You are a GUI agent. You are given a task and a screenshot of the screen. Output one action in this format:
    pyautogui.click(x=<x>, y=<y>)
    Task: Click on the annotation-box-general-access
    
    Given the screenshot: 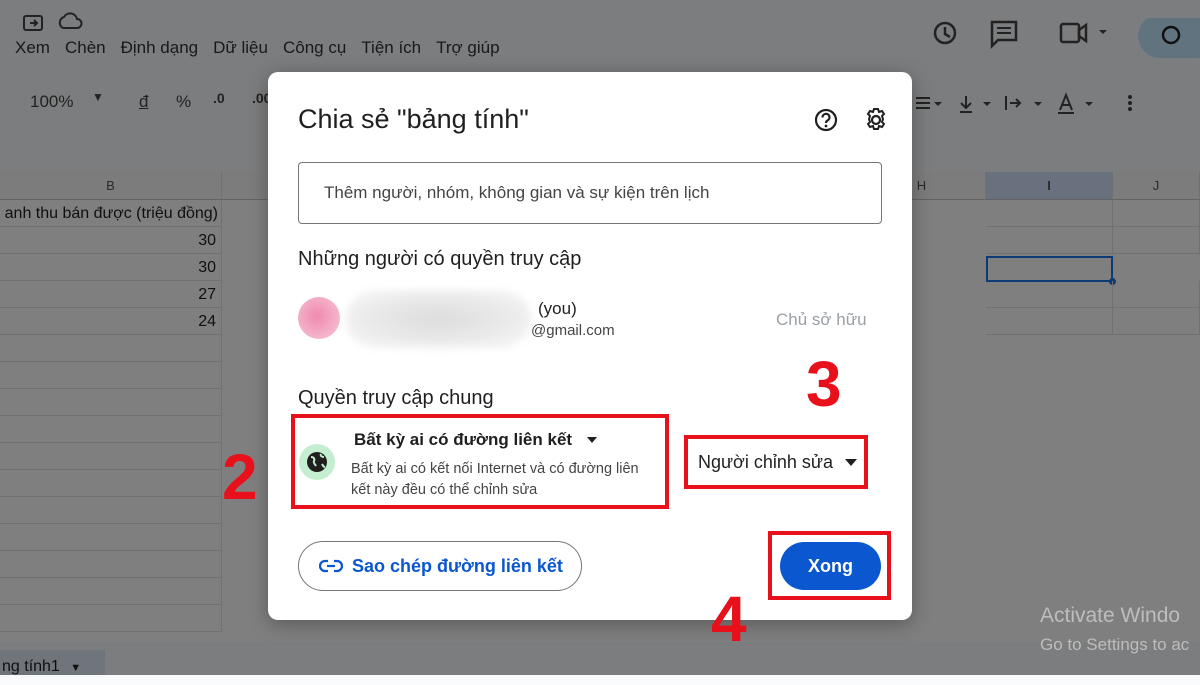 What is the action you would take?
    pyautogui.click(x=480, y=461)
    